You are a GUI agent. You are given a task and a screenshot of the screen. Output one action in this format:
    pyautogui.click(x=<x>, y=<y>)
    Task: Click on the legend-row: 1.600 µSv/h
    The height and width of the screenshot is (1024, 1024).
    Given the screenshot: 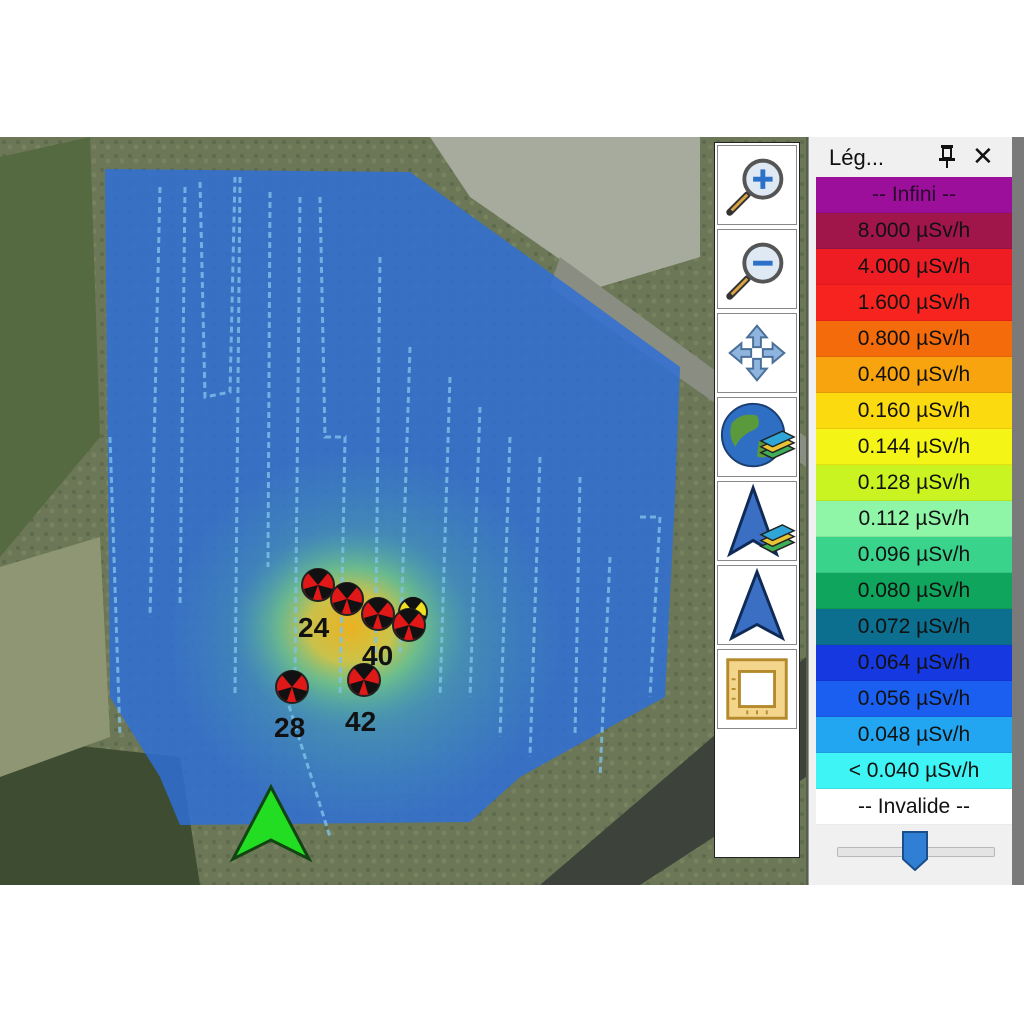 What is the action you would take?
    pyautogui.click(x=914, y=303)
    